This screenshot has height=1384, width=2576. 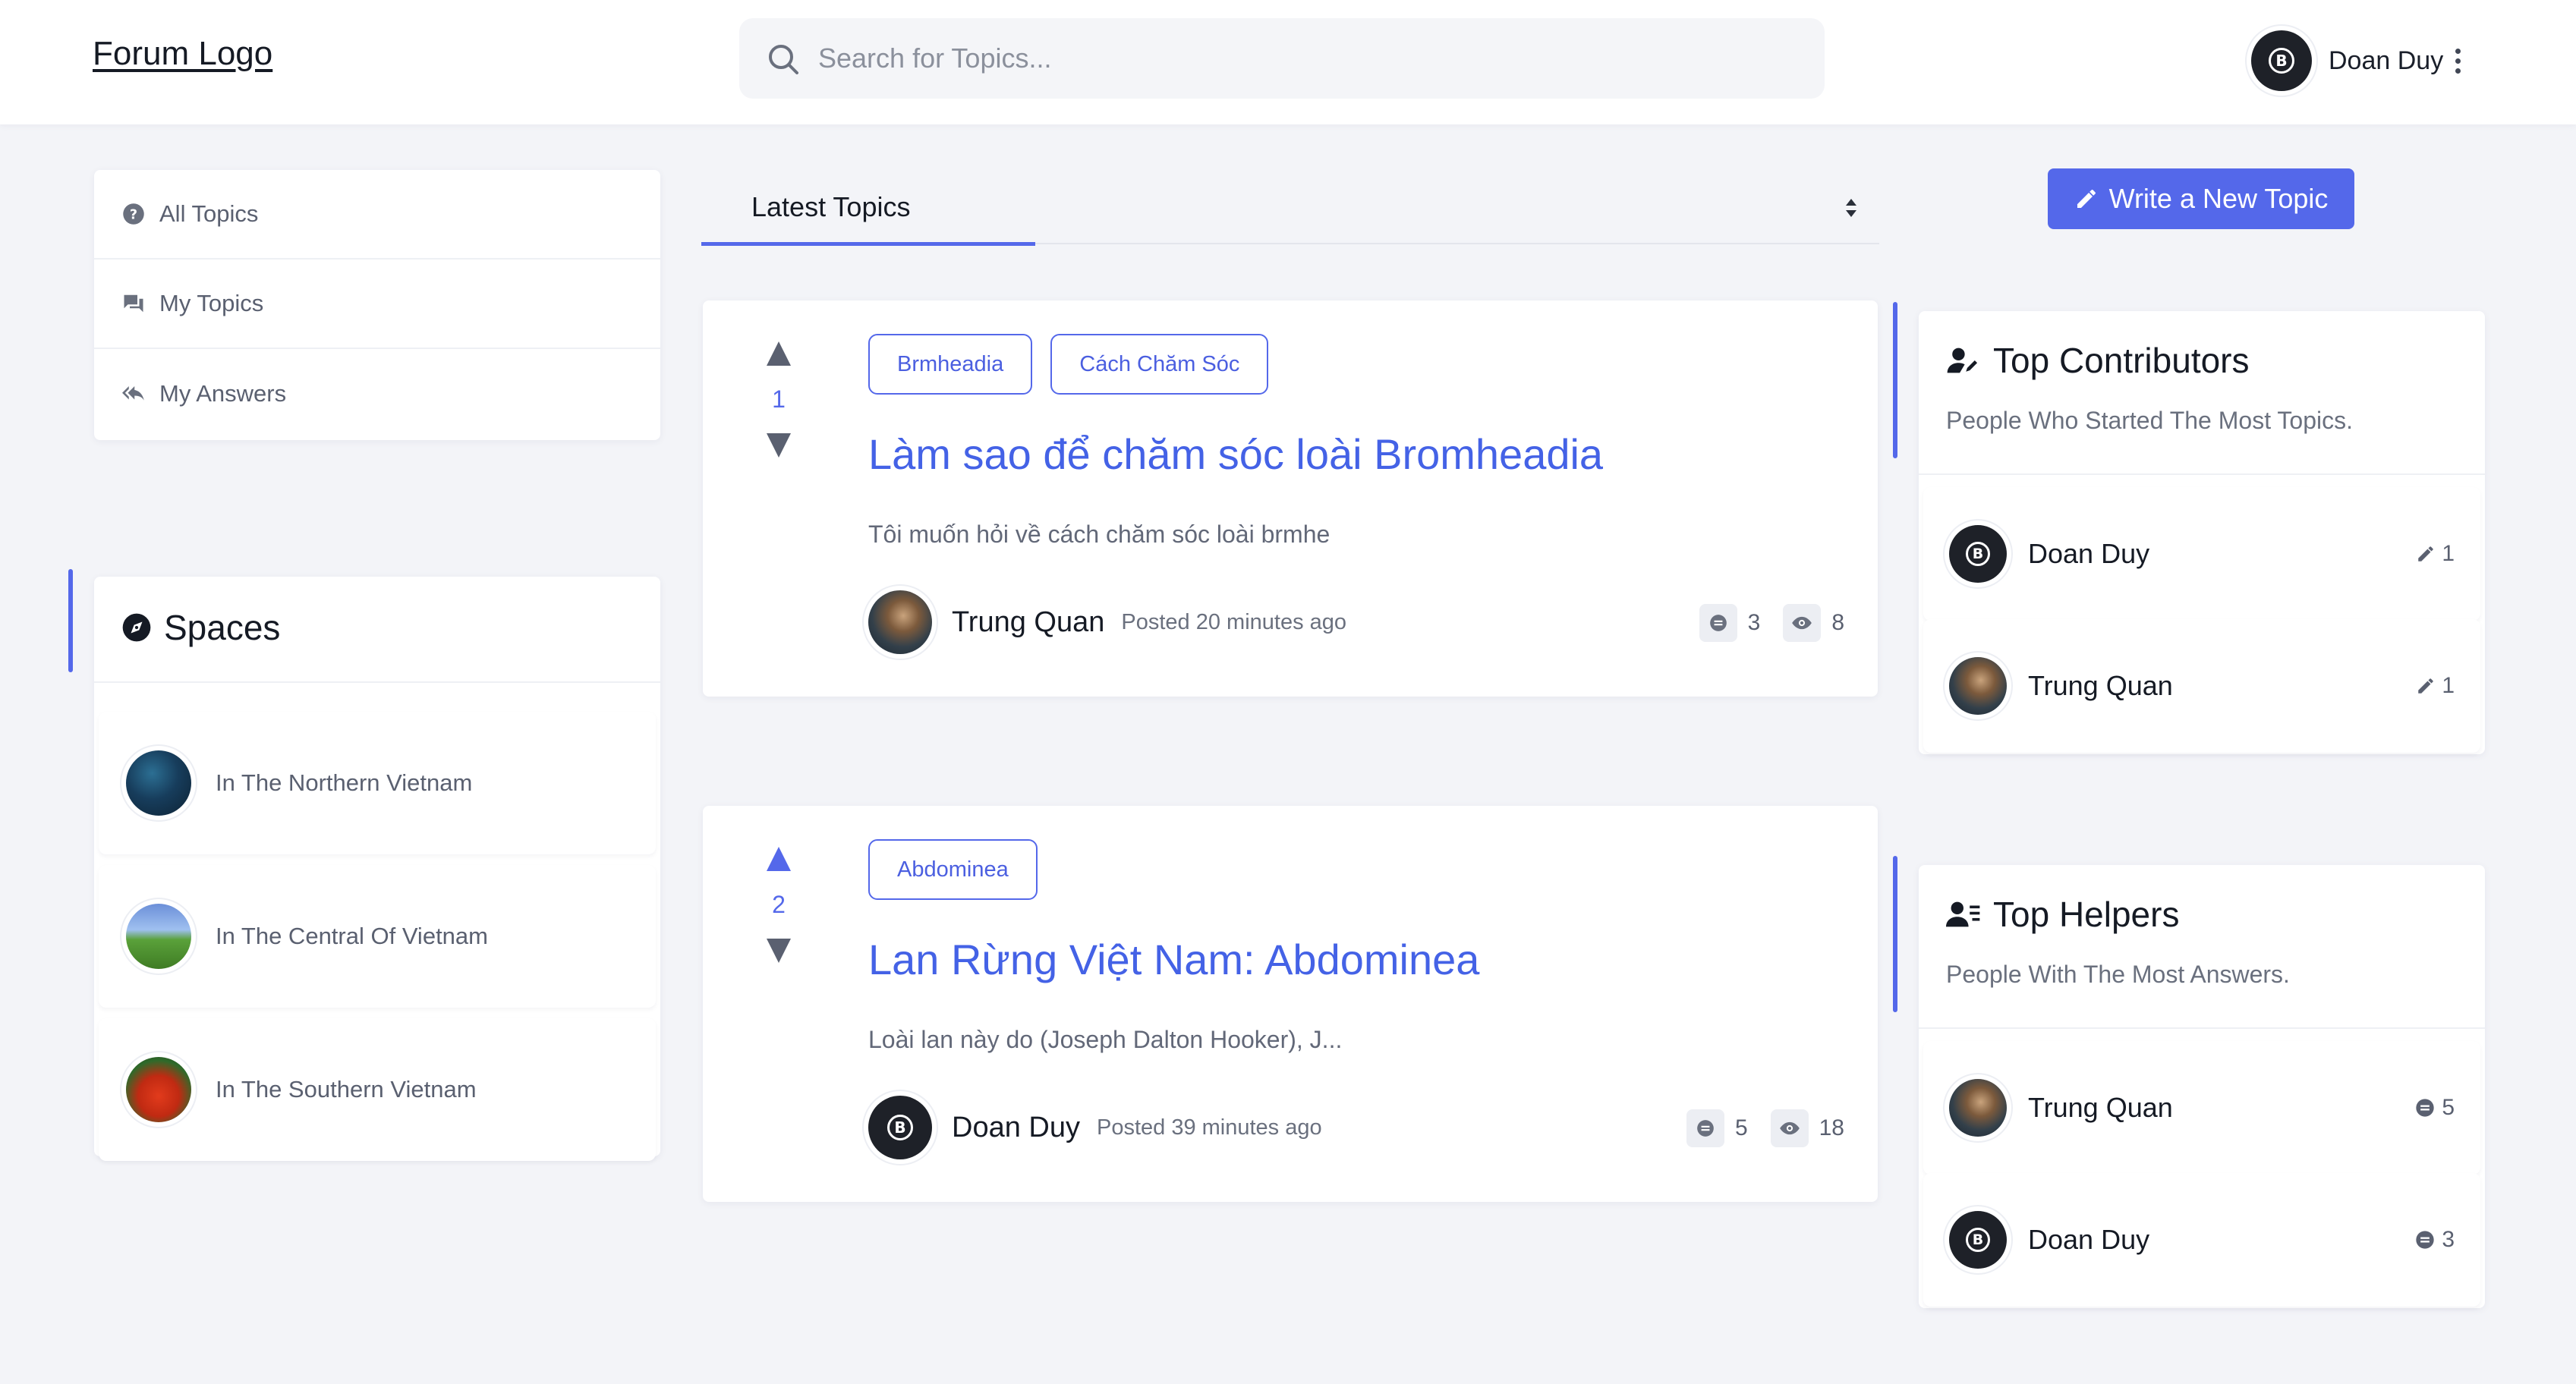 What do you see at coordinates (2448, 553) in the screenshot?
I see `count-value: 1` at bounding box center [2448, 553].